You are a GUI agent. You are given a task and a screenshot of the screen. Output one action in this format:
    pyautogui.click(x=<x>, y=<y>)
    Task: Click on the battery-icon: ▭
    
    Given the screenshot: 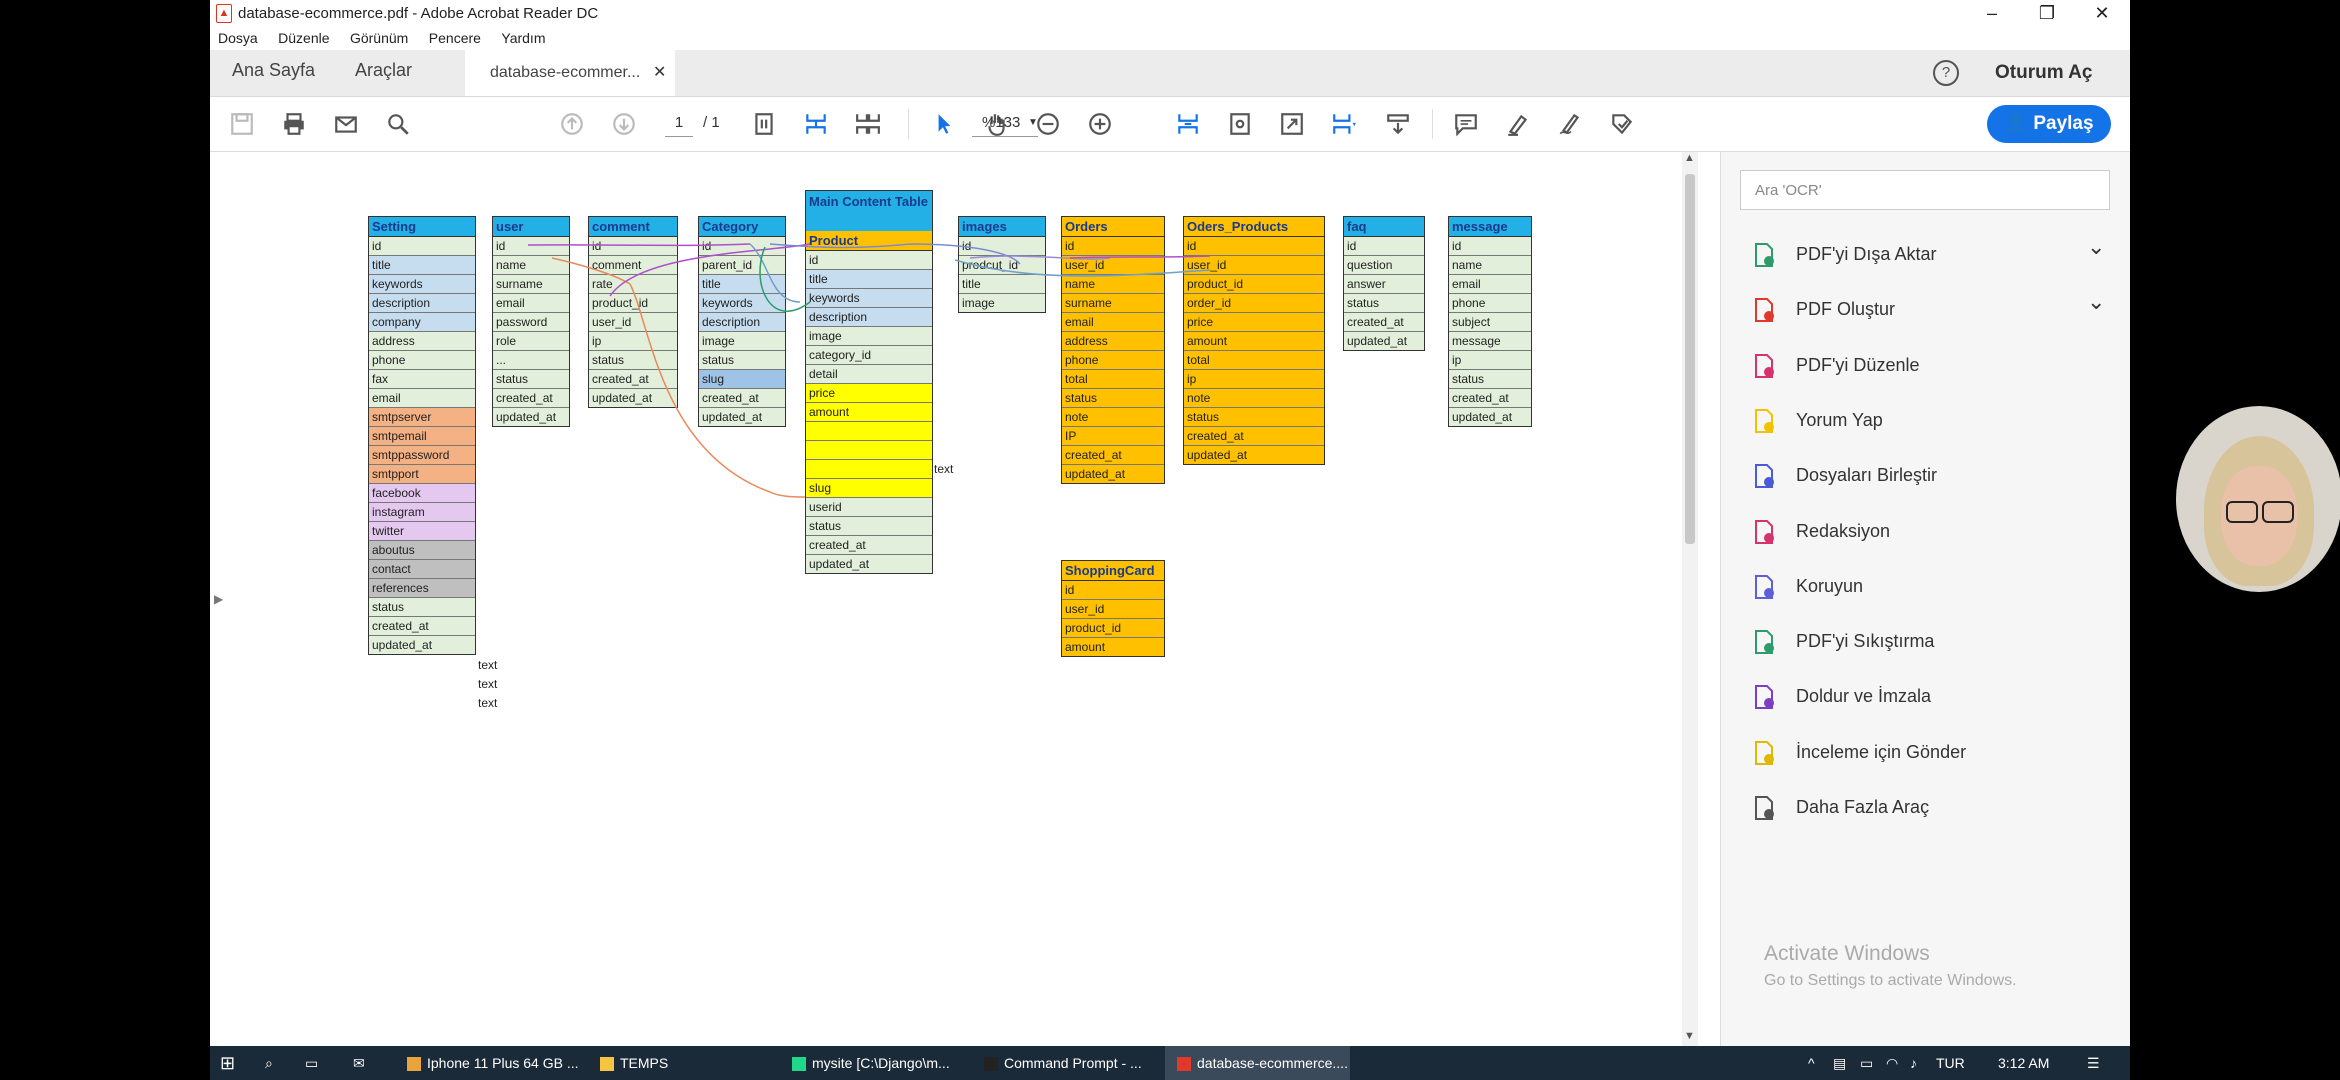 What is the action you would take?
    pyautogui.click(x=1866, y=1063)
    